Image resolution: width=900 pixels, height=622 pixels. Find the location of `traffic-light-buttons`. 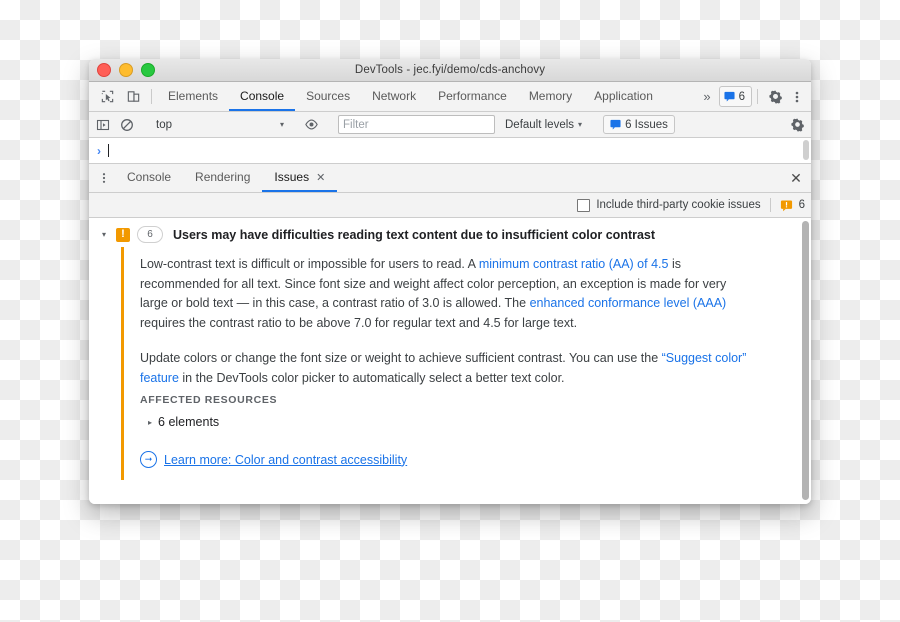

traffic-light-buttons is located at coordinates (122, 70).